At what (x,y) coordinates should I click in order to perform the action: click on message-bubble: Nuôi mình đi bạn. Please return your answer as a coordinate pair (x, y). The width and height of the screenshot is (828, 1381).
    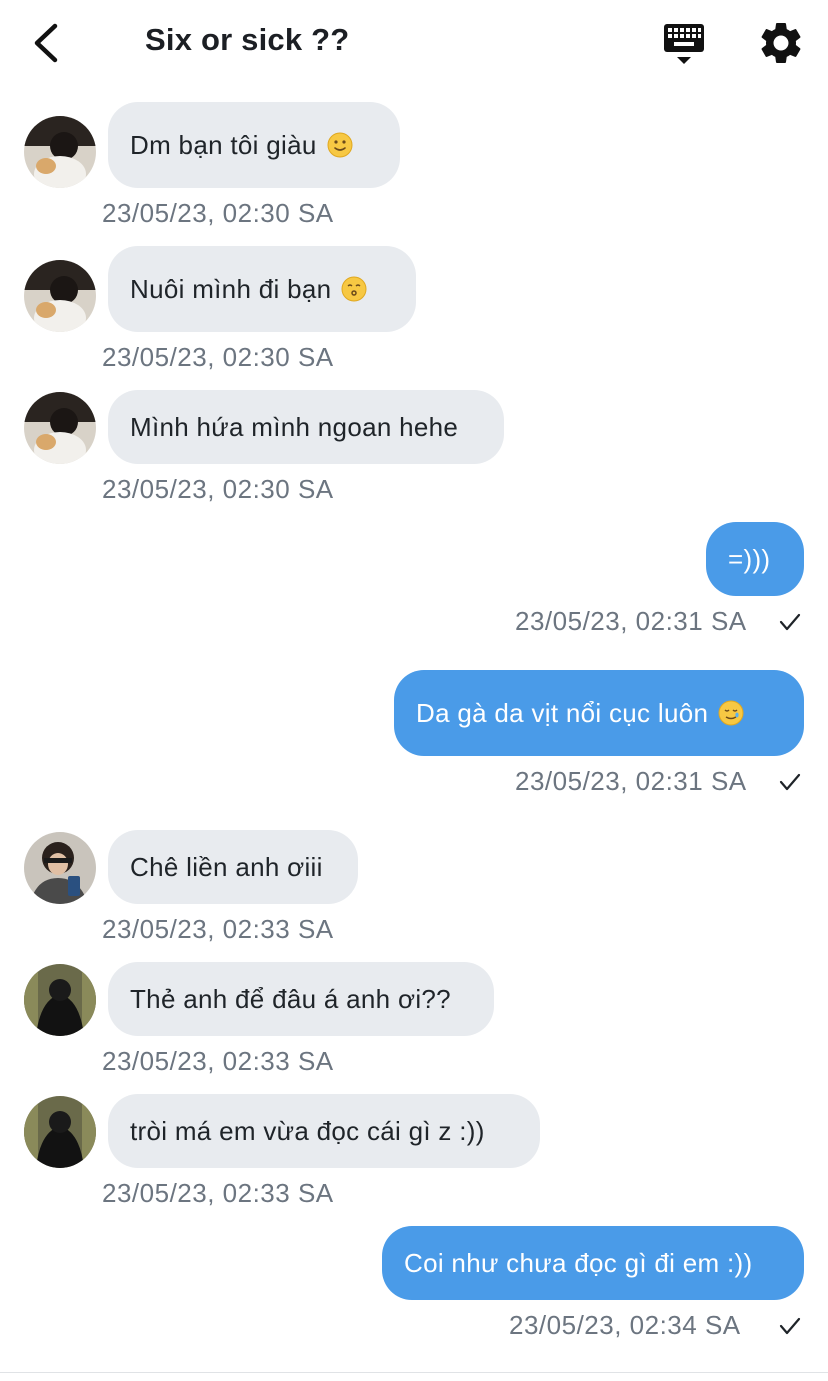
    Looking at the image, I should click on (262, 289).